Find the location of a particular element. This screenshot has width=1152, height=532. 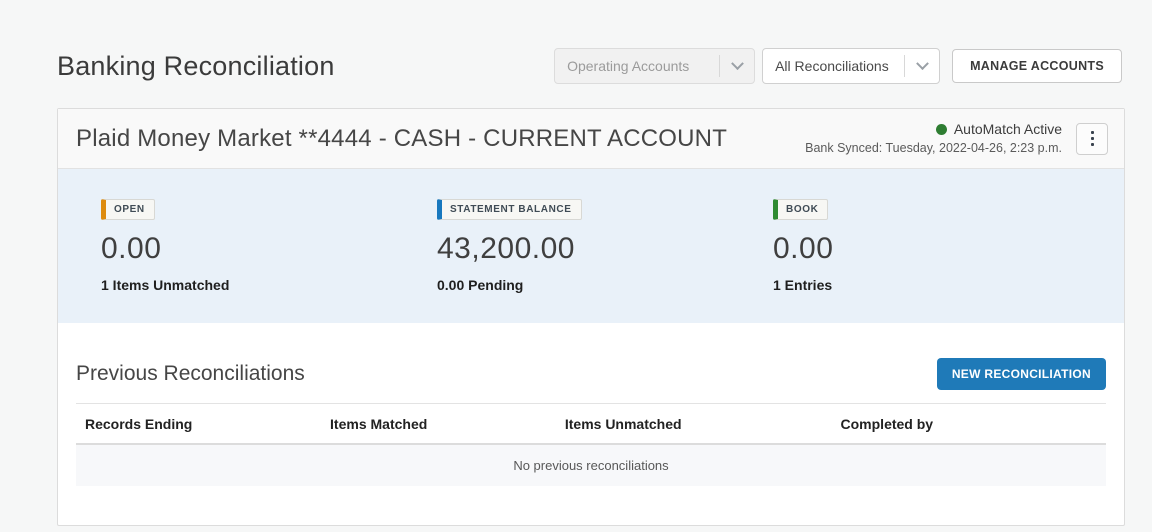

previous-reconciliations-title: Previous Reconciliations is located at coordinates (190, 373).